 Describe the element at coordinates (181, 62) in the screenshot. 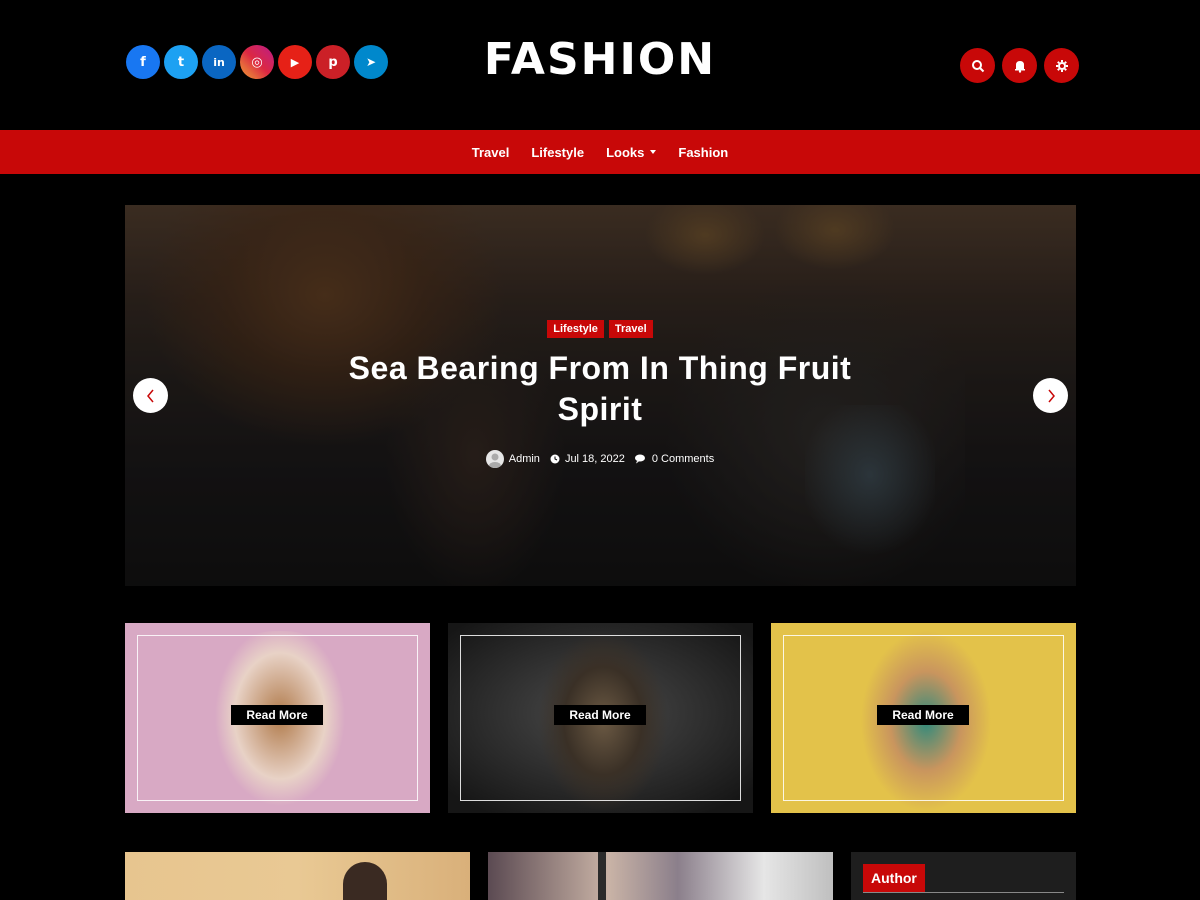

I see `twitter-icon: t` at that location.